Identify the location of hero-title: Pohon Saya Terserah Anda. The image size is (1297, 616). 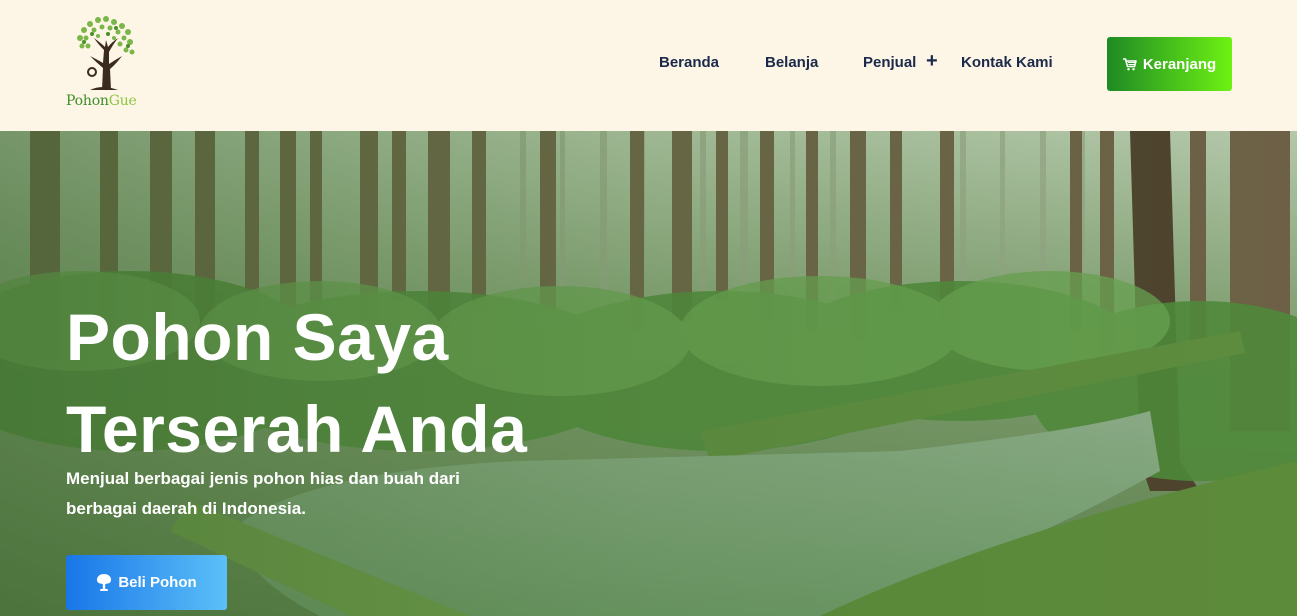
(296, 383).